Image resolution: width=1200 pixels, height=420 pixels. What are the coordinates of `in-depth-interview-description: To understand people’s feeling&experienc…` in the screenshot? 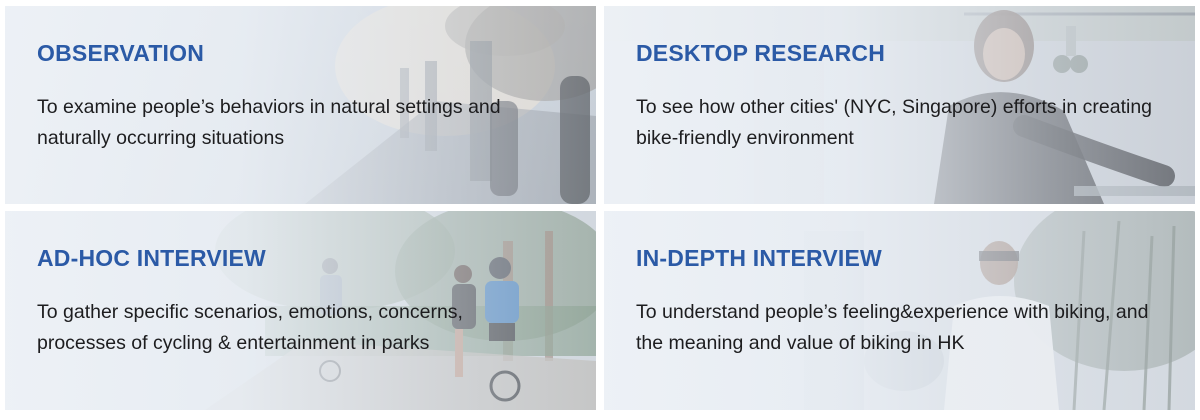 It's located at (892, 327).